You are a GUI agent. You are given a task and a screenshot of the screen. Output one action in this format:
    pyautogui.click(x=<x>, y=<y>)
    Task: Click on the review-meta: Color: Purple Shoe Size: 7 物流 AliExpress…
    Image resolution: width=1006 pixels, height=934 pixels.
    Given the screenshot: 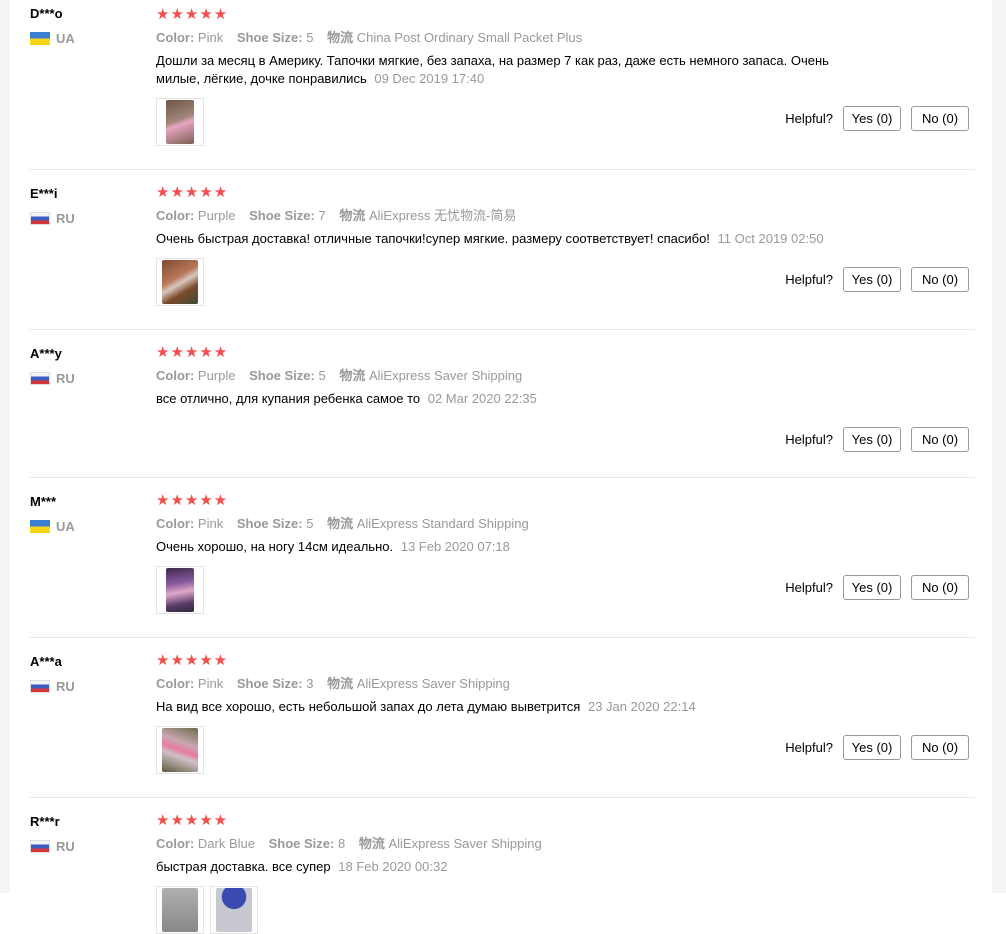 What is the action you would take?
    pyautogui.click(x=516, y=216)
    